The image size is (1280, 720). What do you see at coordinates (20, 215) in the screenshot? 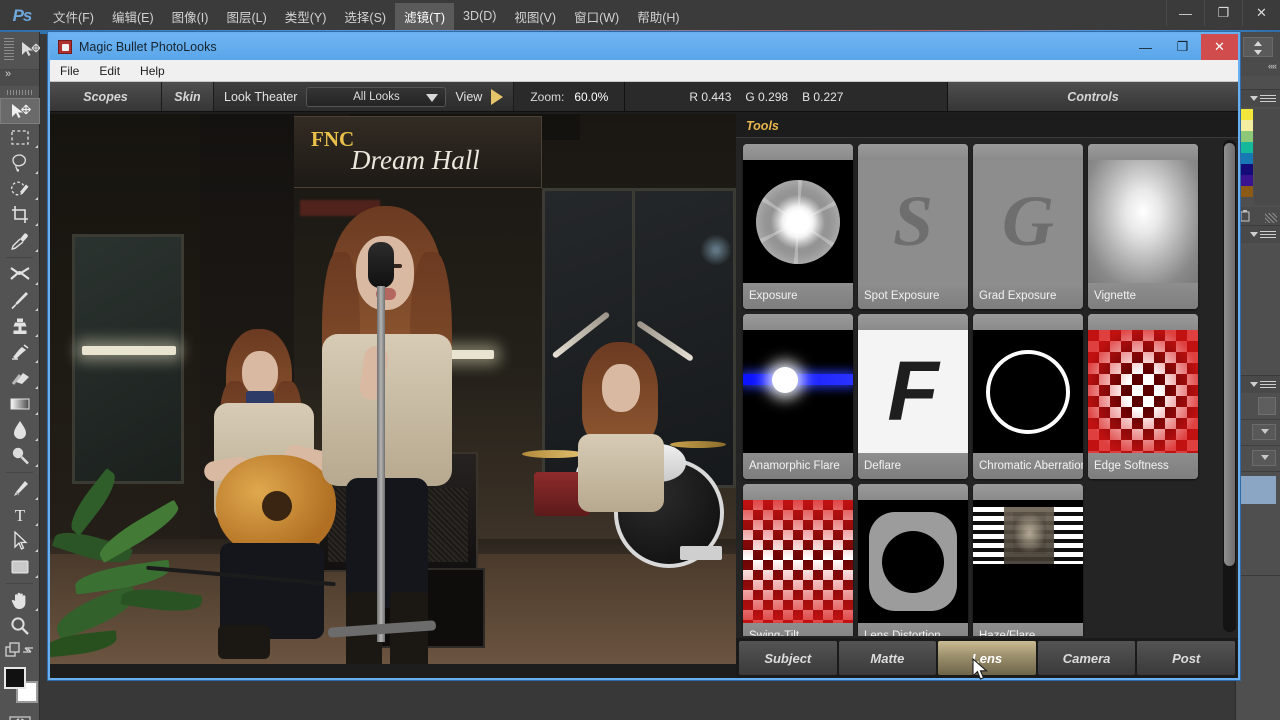
I see `crop-tool` at bounding box center [20, 215].